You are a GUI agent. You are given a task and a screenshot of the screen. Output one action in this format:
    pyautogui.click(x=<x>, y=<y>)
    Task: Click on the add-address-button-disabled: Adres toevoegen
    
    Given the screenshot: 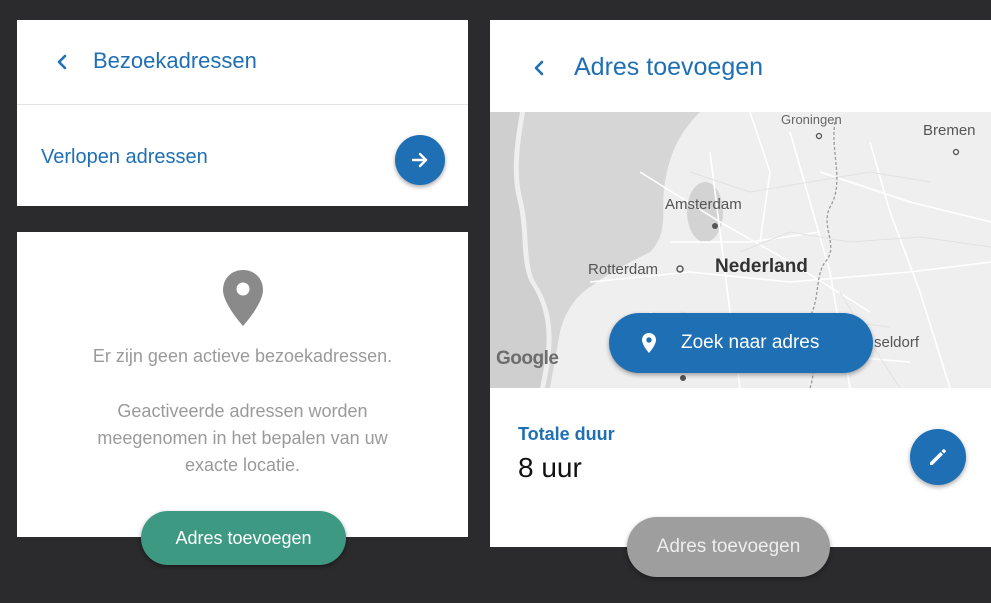 What is the action you would take?
    pyautogui.click(x=728, y=547)
    